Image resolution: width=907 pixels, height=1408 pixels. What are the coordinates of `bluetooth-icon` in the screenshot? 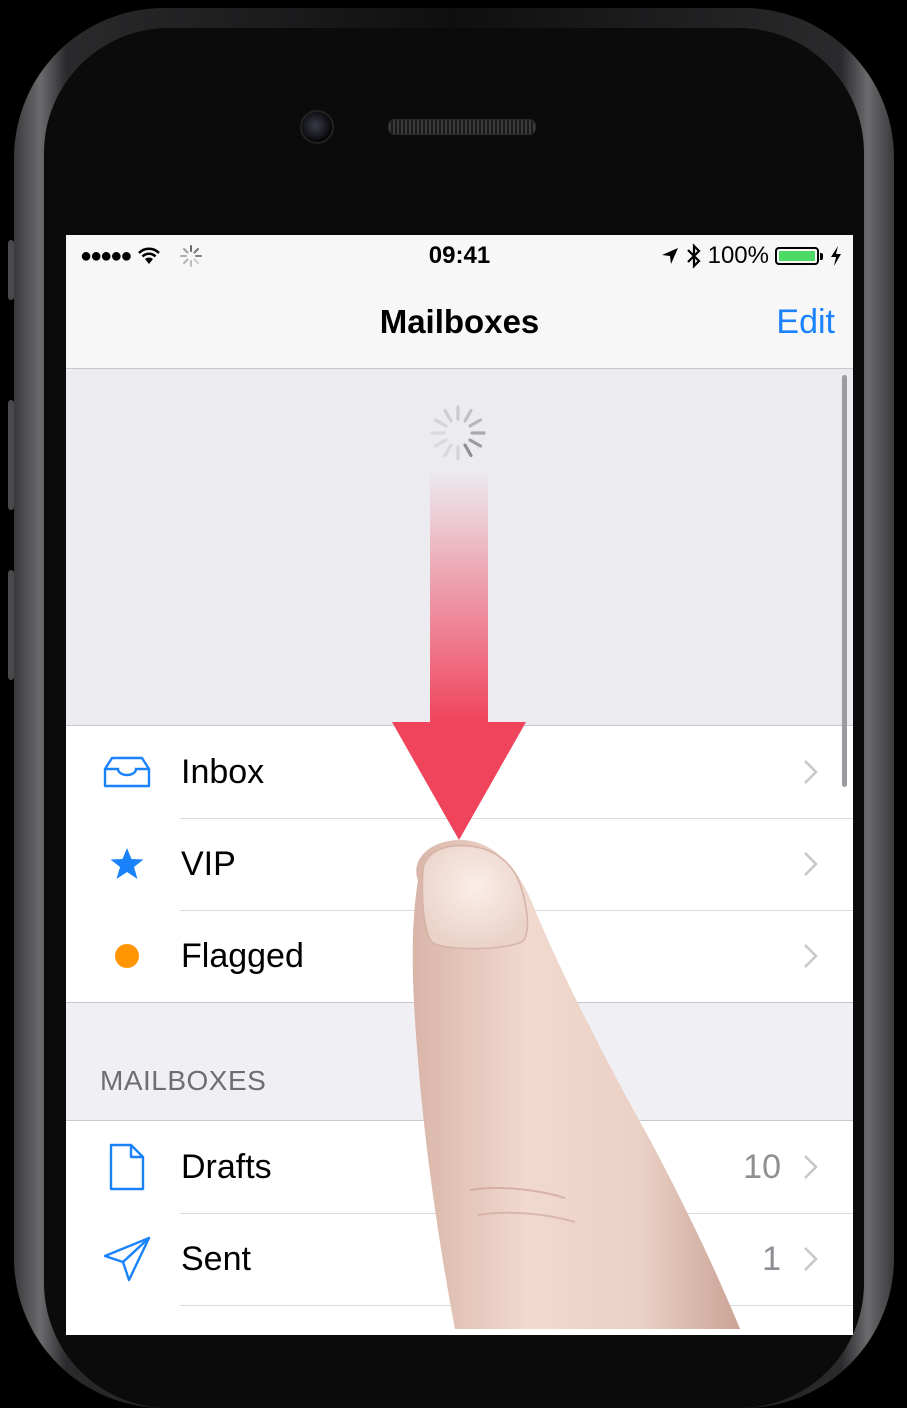 It's located at (693, 256).